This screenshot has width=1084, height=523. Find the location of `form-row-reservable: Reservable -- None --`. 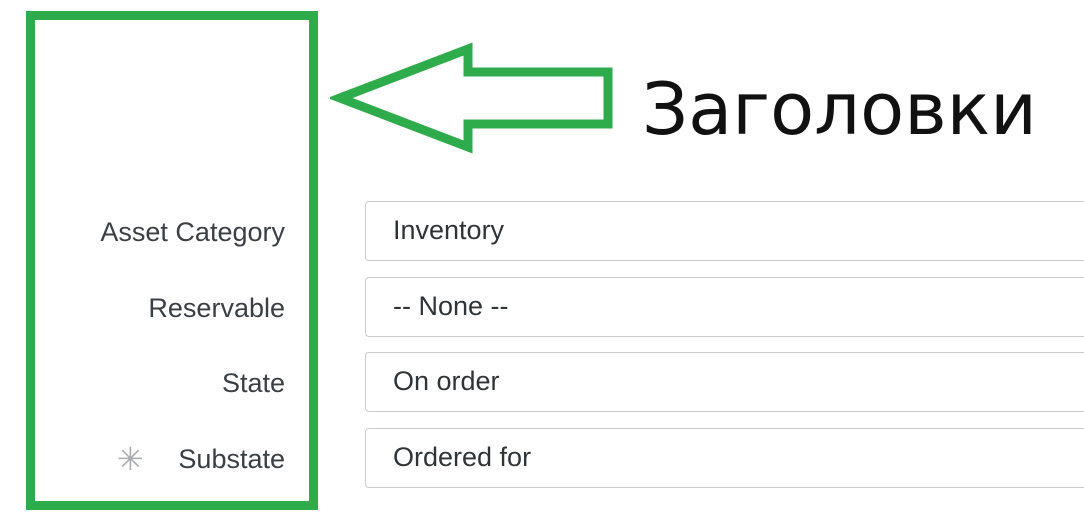

form-row-reservable: Reservable -- None -- is located at coordinates (542, 308).